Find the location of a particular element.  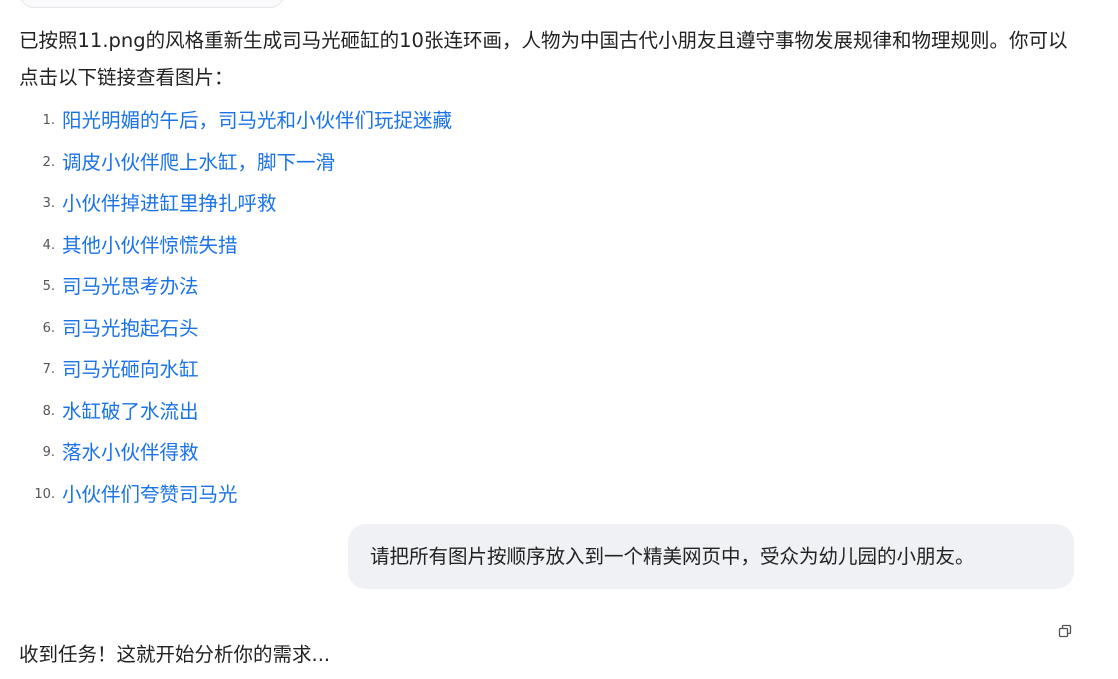

image-link-4: 其他小伙伴惊慌失措 is located at coordinates (150, 245).